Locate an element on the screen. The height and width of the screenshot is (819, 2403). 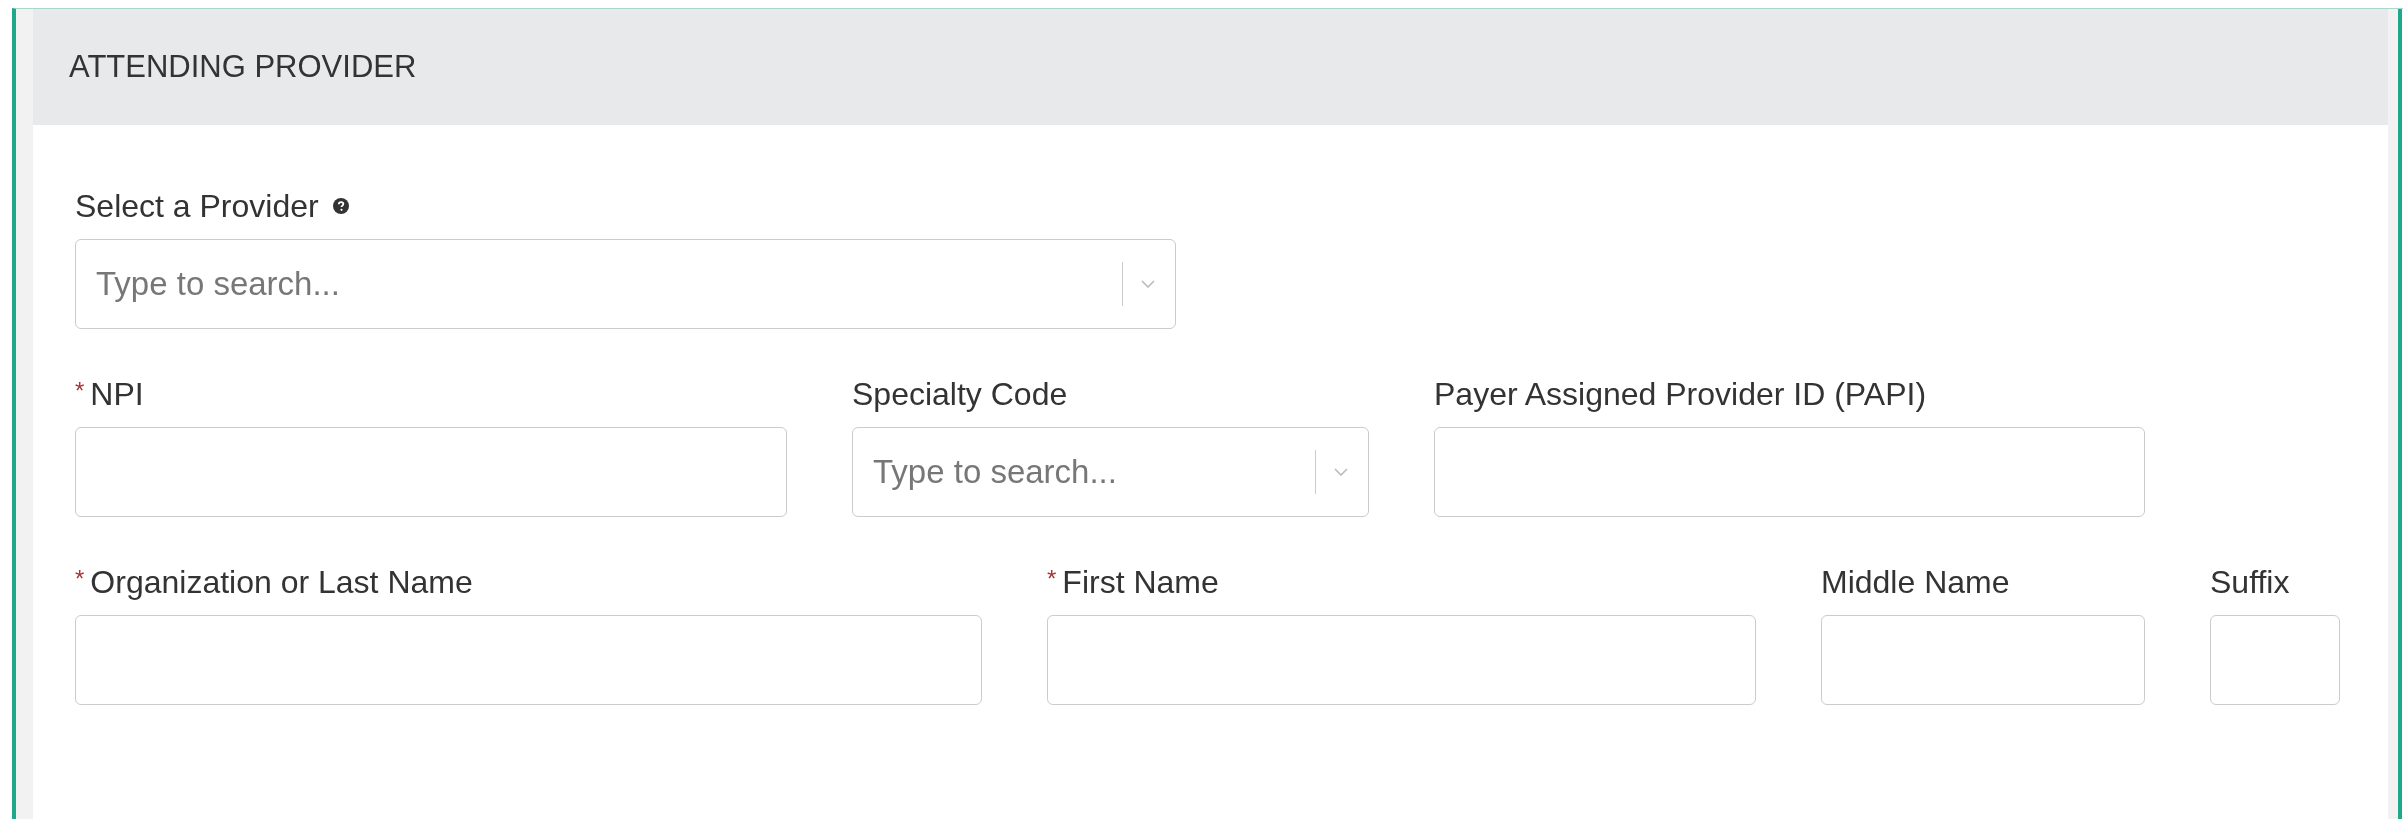
field-label: Specialty Code is located at coordinates (960, 394).